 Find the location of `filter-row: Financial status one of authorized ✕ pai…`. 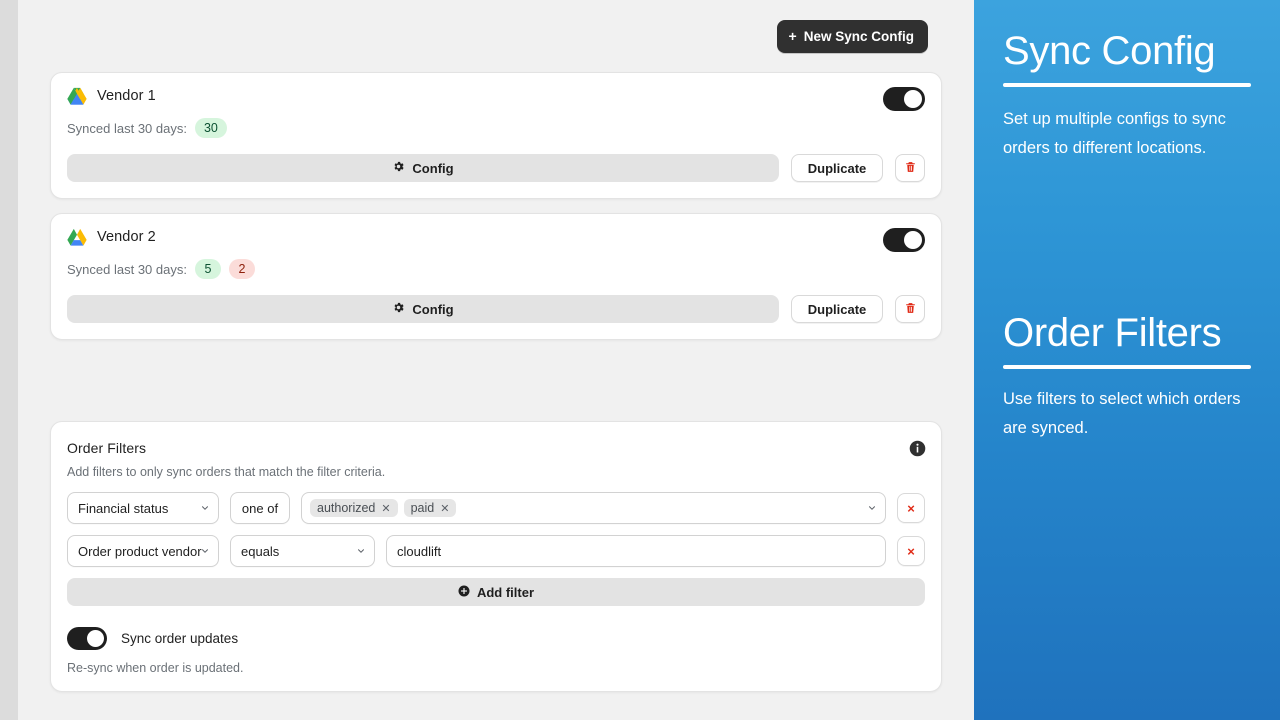

filter-row: Financial status one of authorized ✕ pai… is located at coordinates (496, 508).